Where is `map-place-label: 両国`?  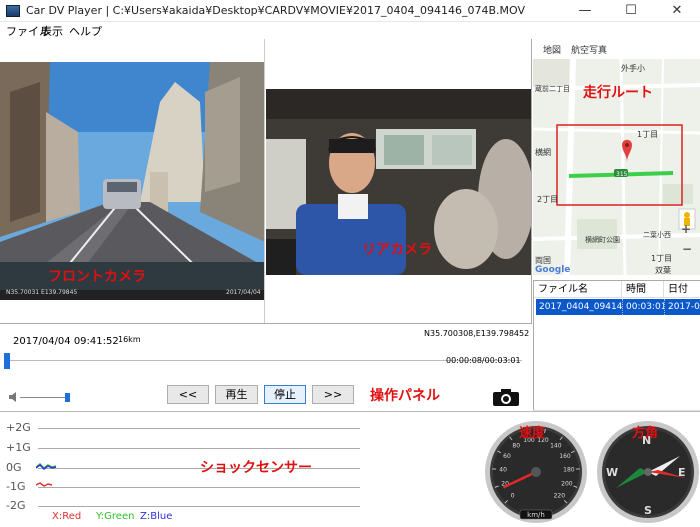 map-place-label: 両国 is located at coordinates (543, 260).